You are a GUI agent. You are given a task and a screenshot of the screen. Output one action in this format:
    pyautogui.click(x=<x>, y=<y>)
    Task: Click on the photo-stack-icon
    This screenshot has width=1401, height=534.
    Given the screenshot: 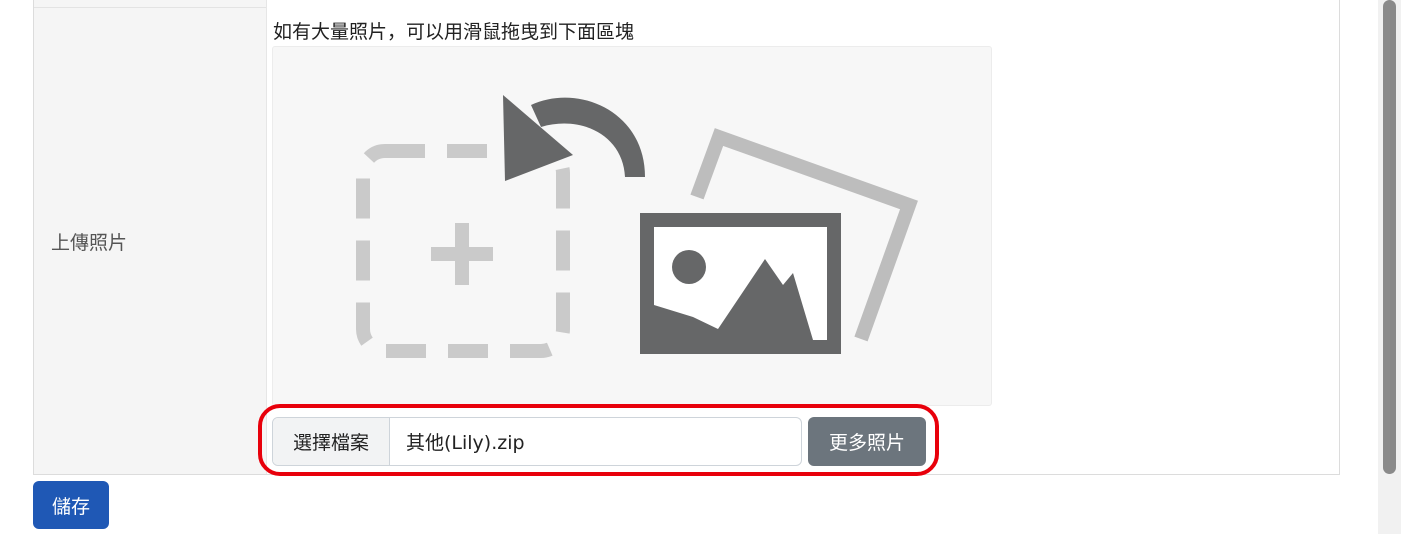 What is the action you would take?
    pyautogui.click(x=779, y=241)
    